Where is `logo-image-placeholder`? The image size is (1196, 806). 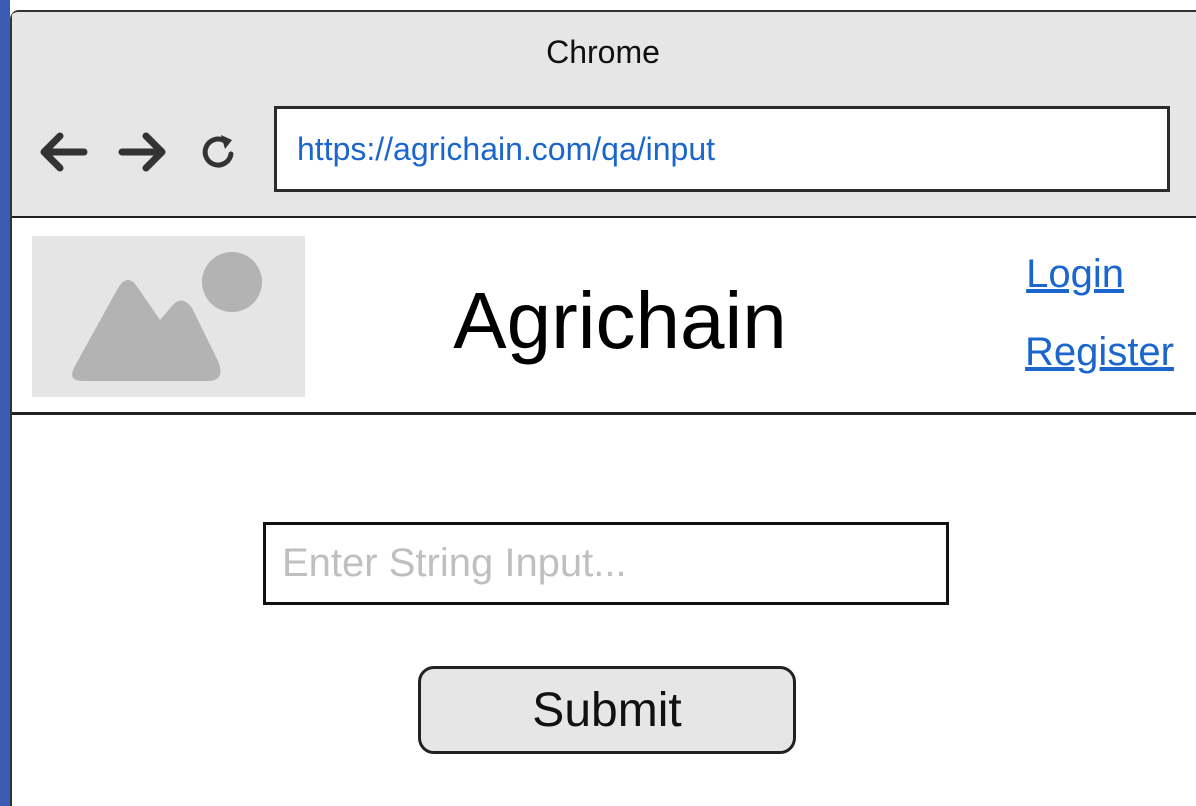
logo-image-placeholder is located at coordinates (168, 316).